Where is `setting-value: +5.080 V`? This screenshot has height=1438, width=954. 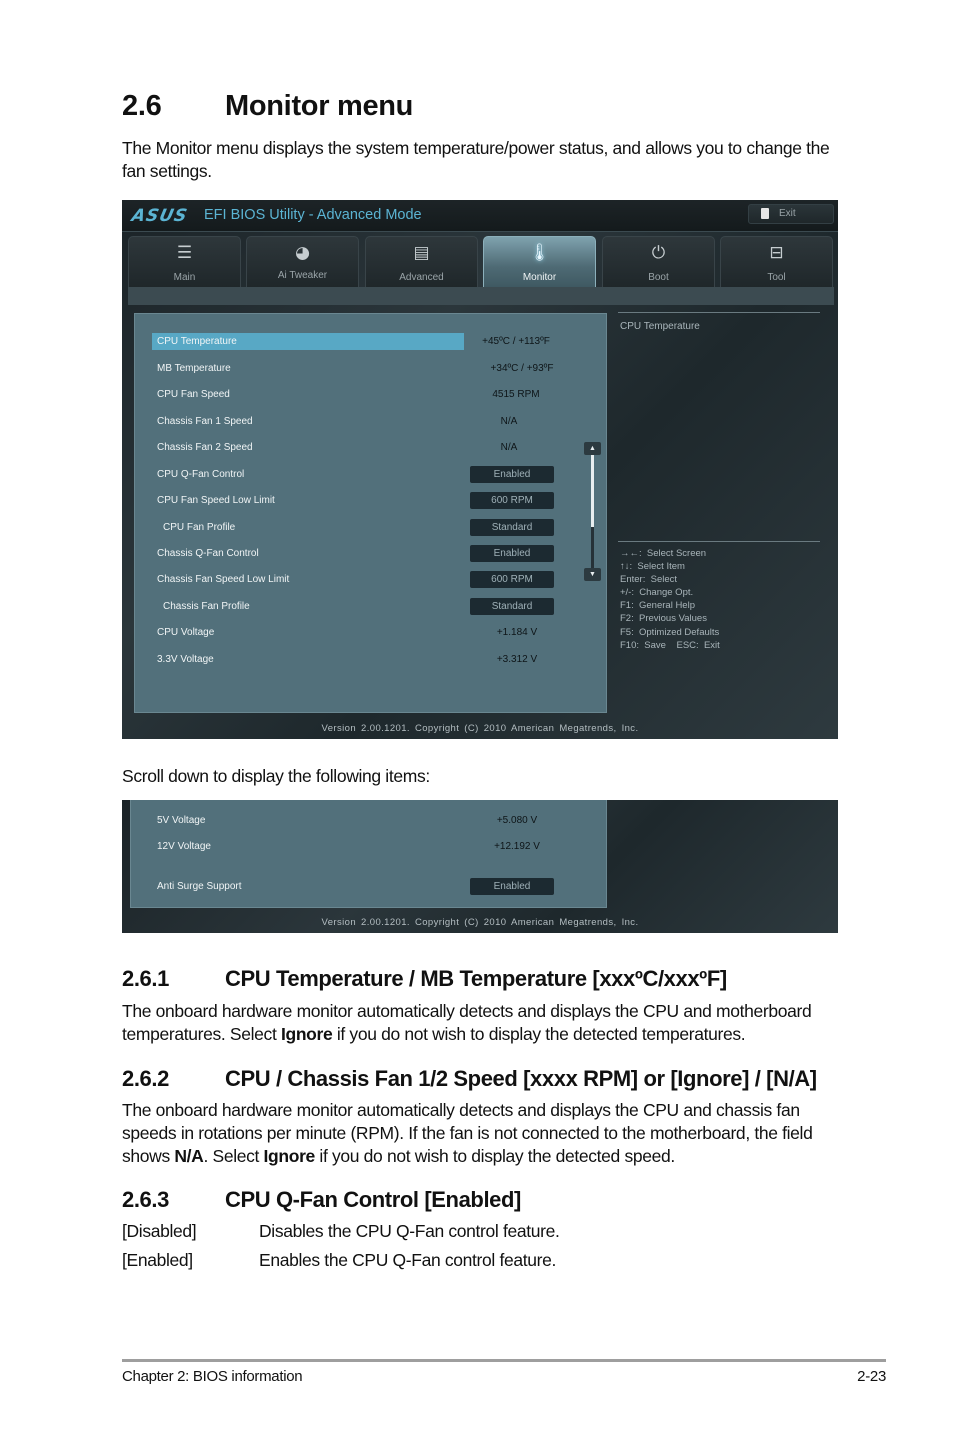
setting-value: +5.080 V is located at coordinates (517, 820).